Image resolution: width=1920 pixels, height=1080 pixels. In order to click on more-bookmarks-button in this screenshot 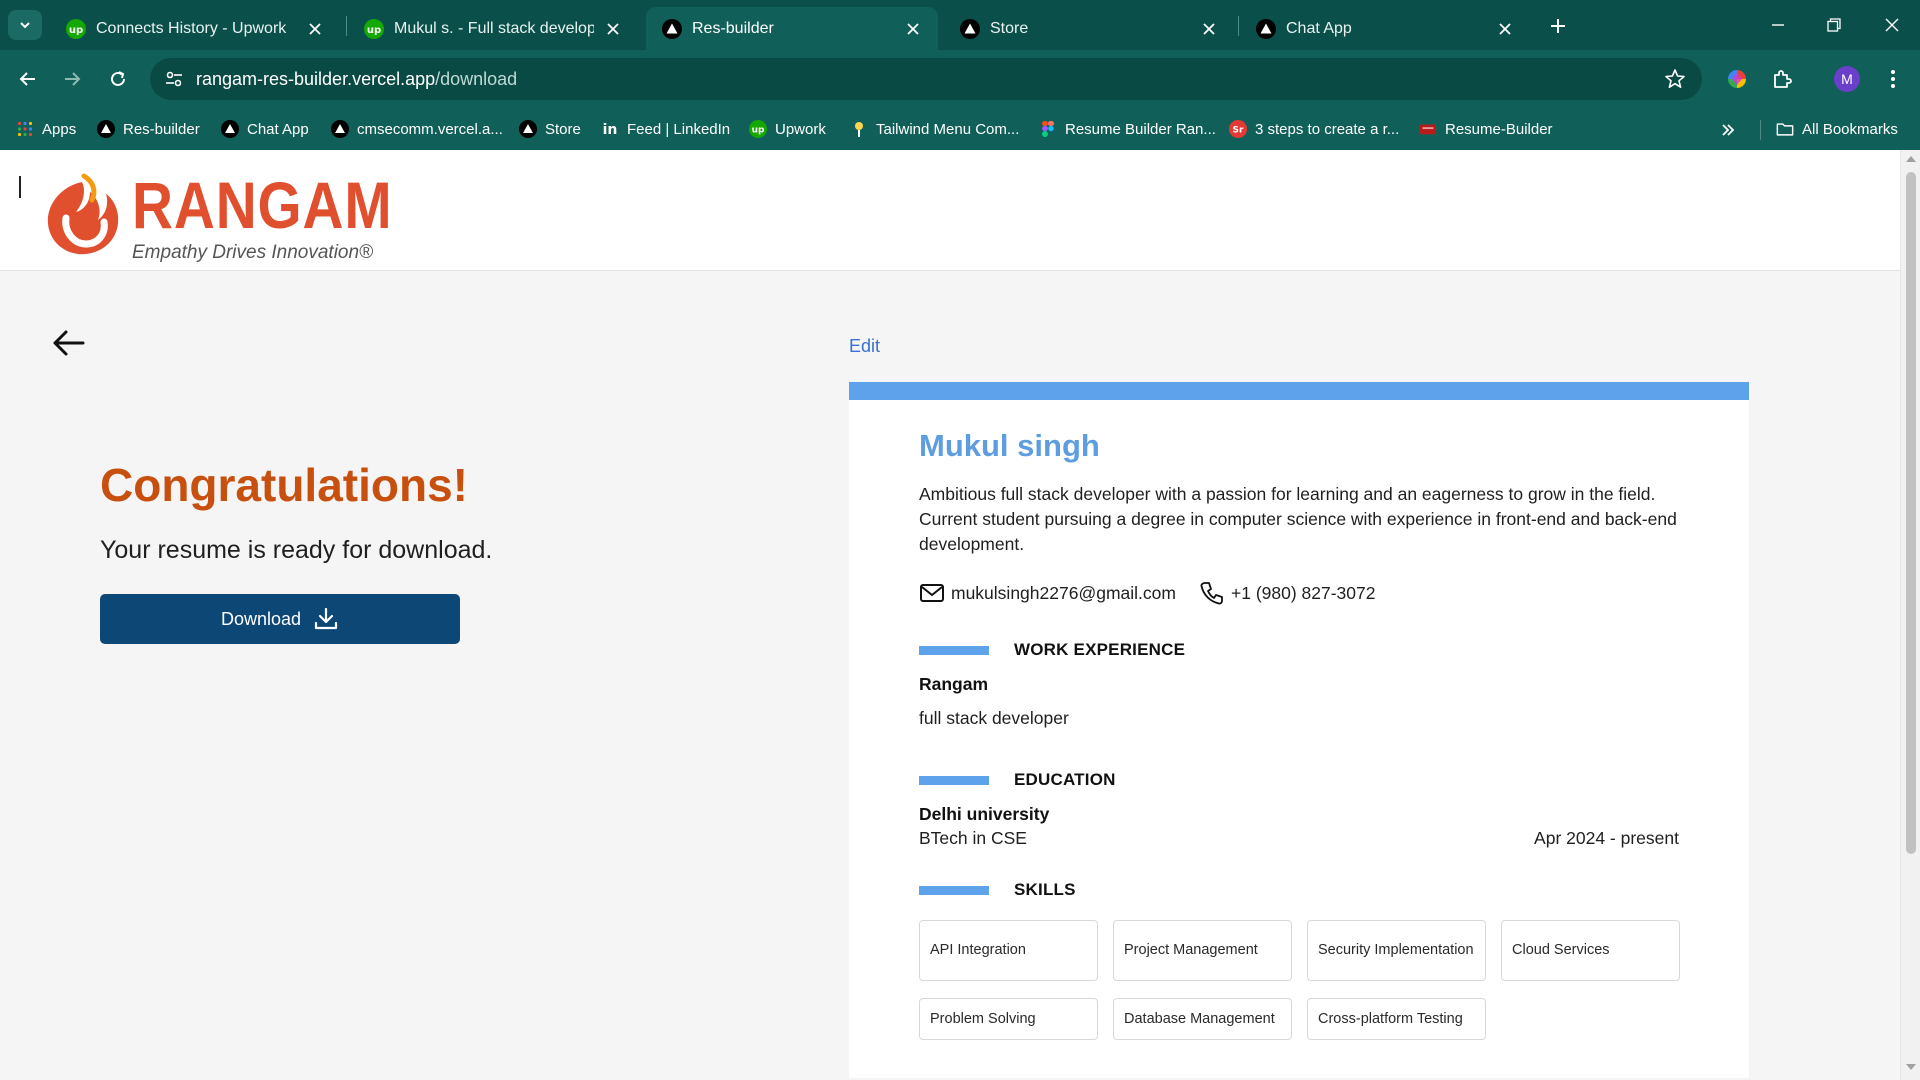, I will do `click(1728, 130)`.